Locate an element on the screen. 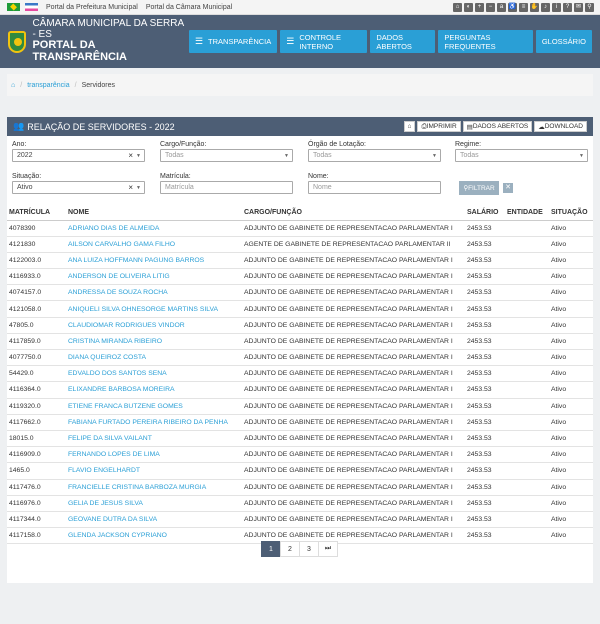 The width and height of the screenshot is (600, 624). page-3: 3 is located at coordinates (309, 549).